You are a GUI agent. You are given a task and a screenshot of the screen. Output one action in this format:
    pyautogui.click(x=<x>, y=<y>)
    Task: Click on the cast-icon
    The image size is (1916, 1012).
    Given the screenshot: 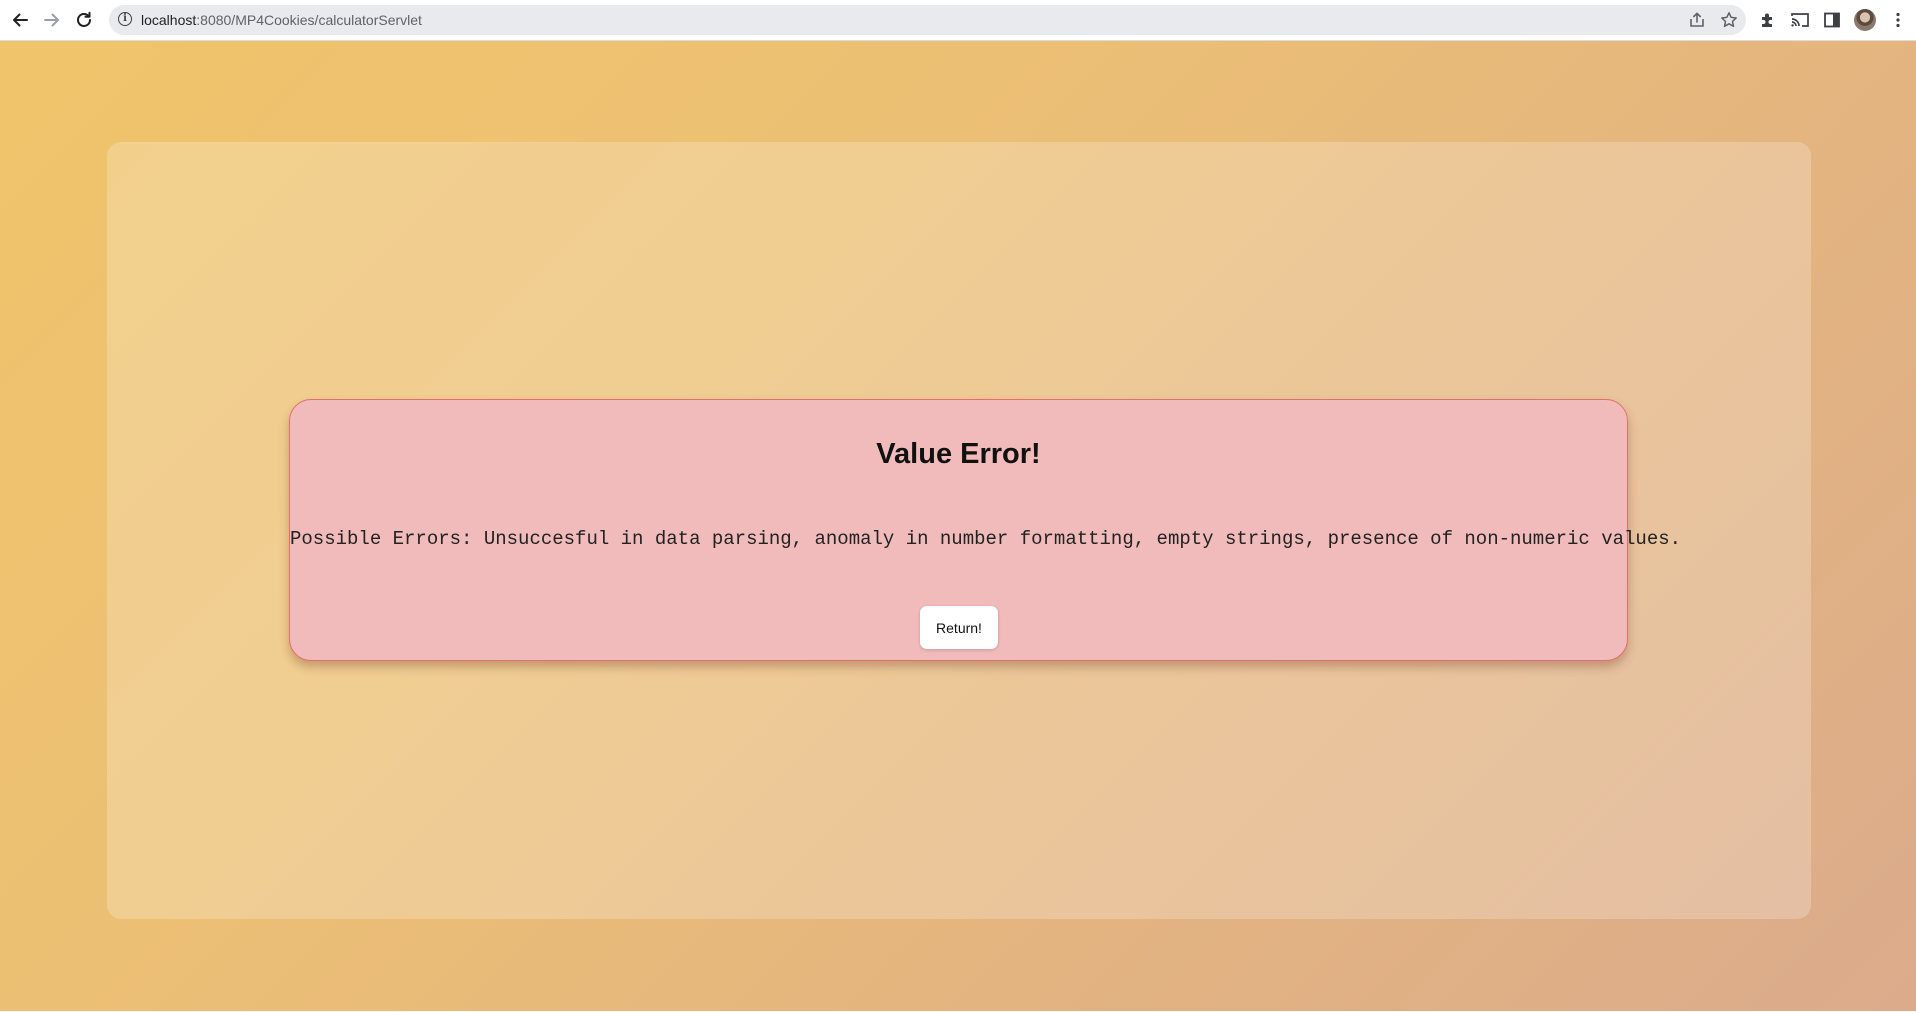 What is the action you would take?
    pyautogui.click(x=1800, y=20)
    